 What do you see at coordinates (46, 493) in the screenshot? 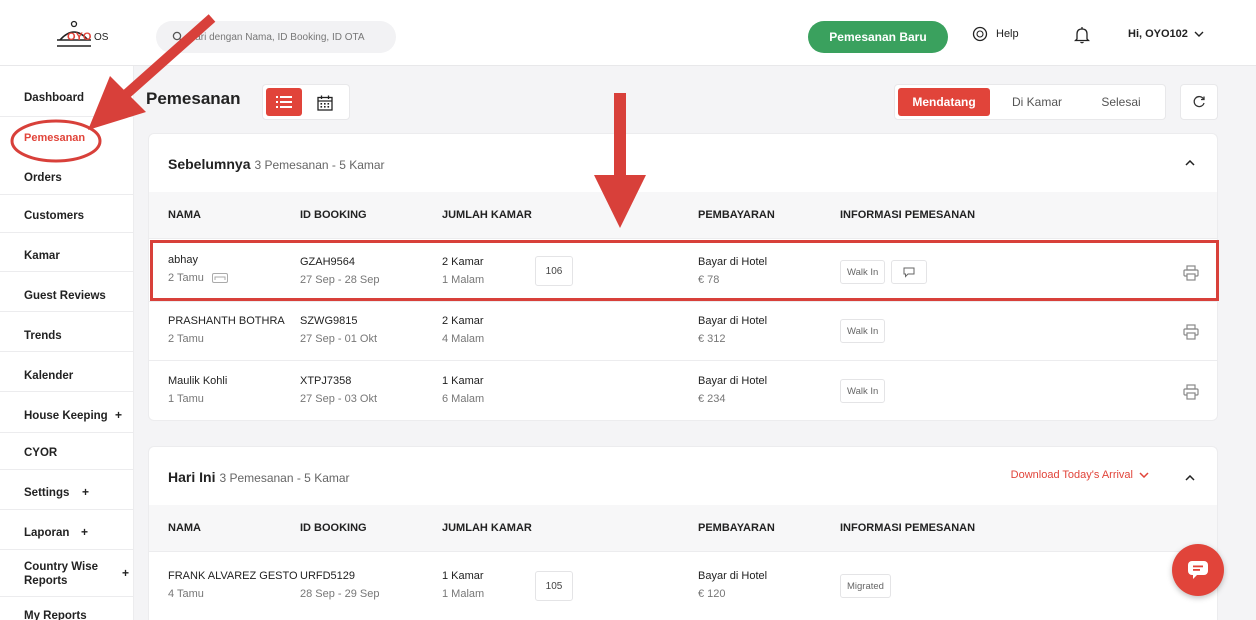
I see `sidebar-item-settings: Settings` at bounding box center [46, 493].